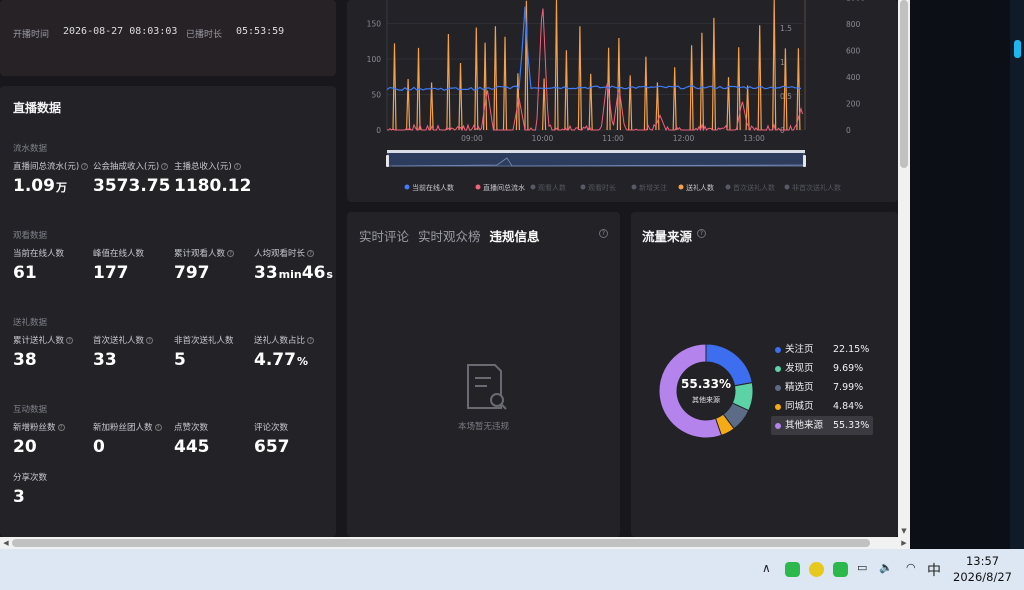 This screenshot has width=1024, height=590. Describe the element at coordinates (132, 186) in the screenshot. I see `metric-number: 3573.75` at that location.